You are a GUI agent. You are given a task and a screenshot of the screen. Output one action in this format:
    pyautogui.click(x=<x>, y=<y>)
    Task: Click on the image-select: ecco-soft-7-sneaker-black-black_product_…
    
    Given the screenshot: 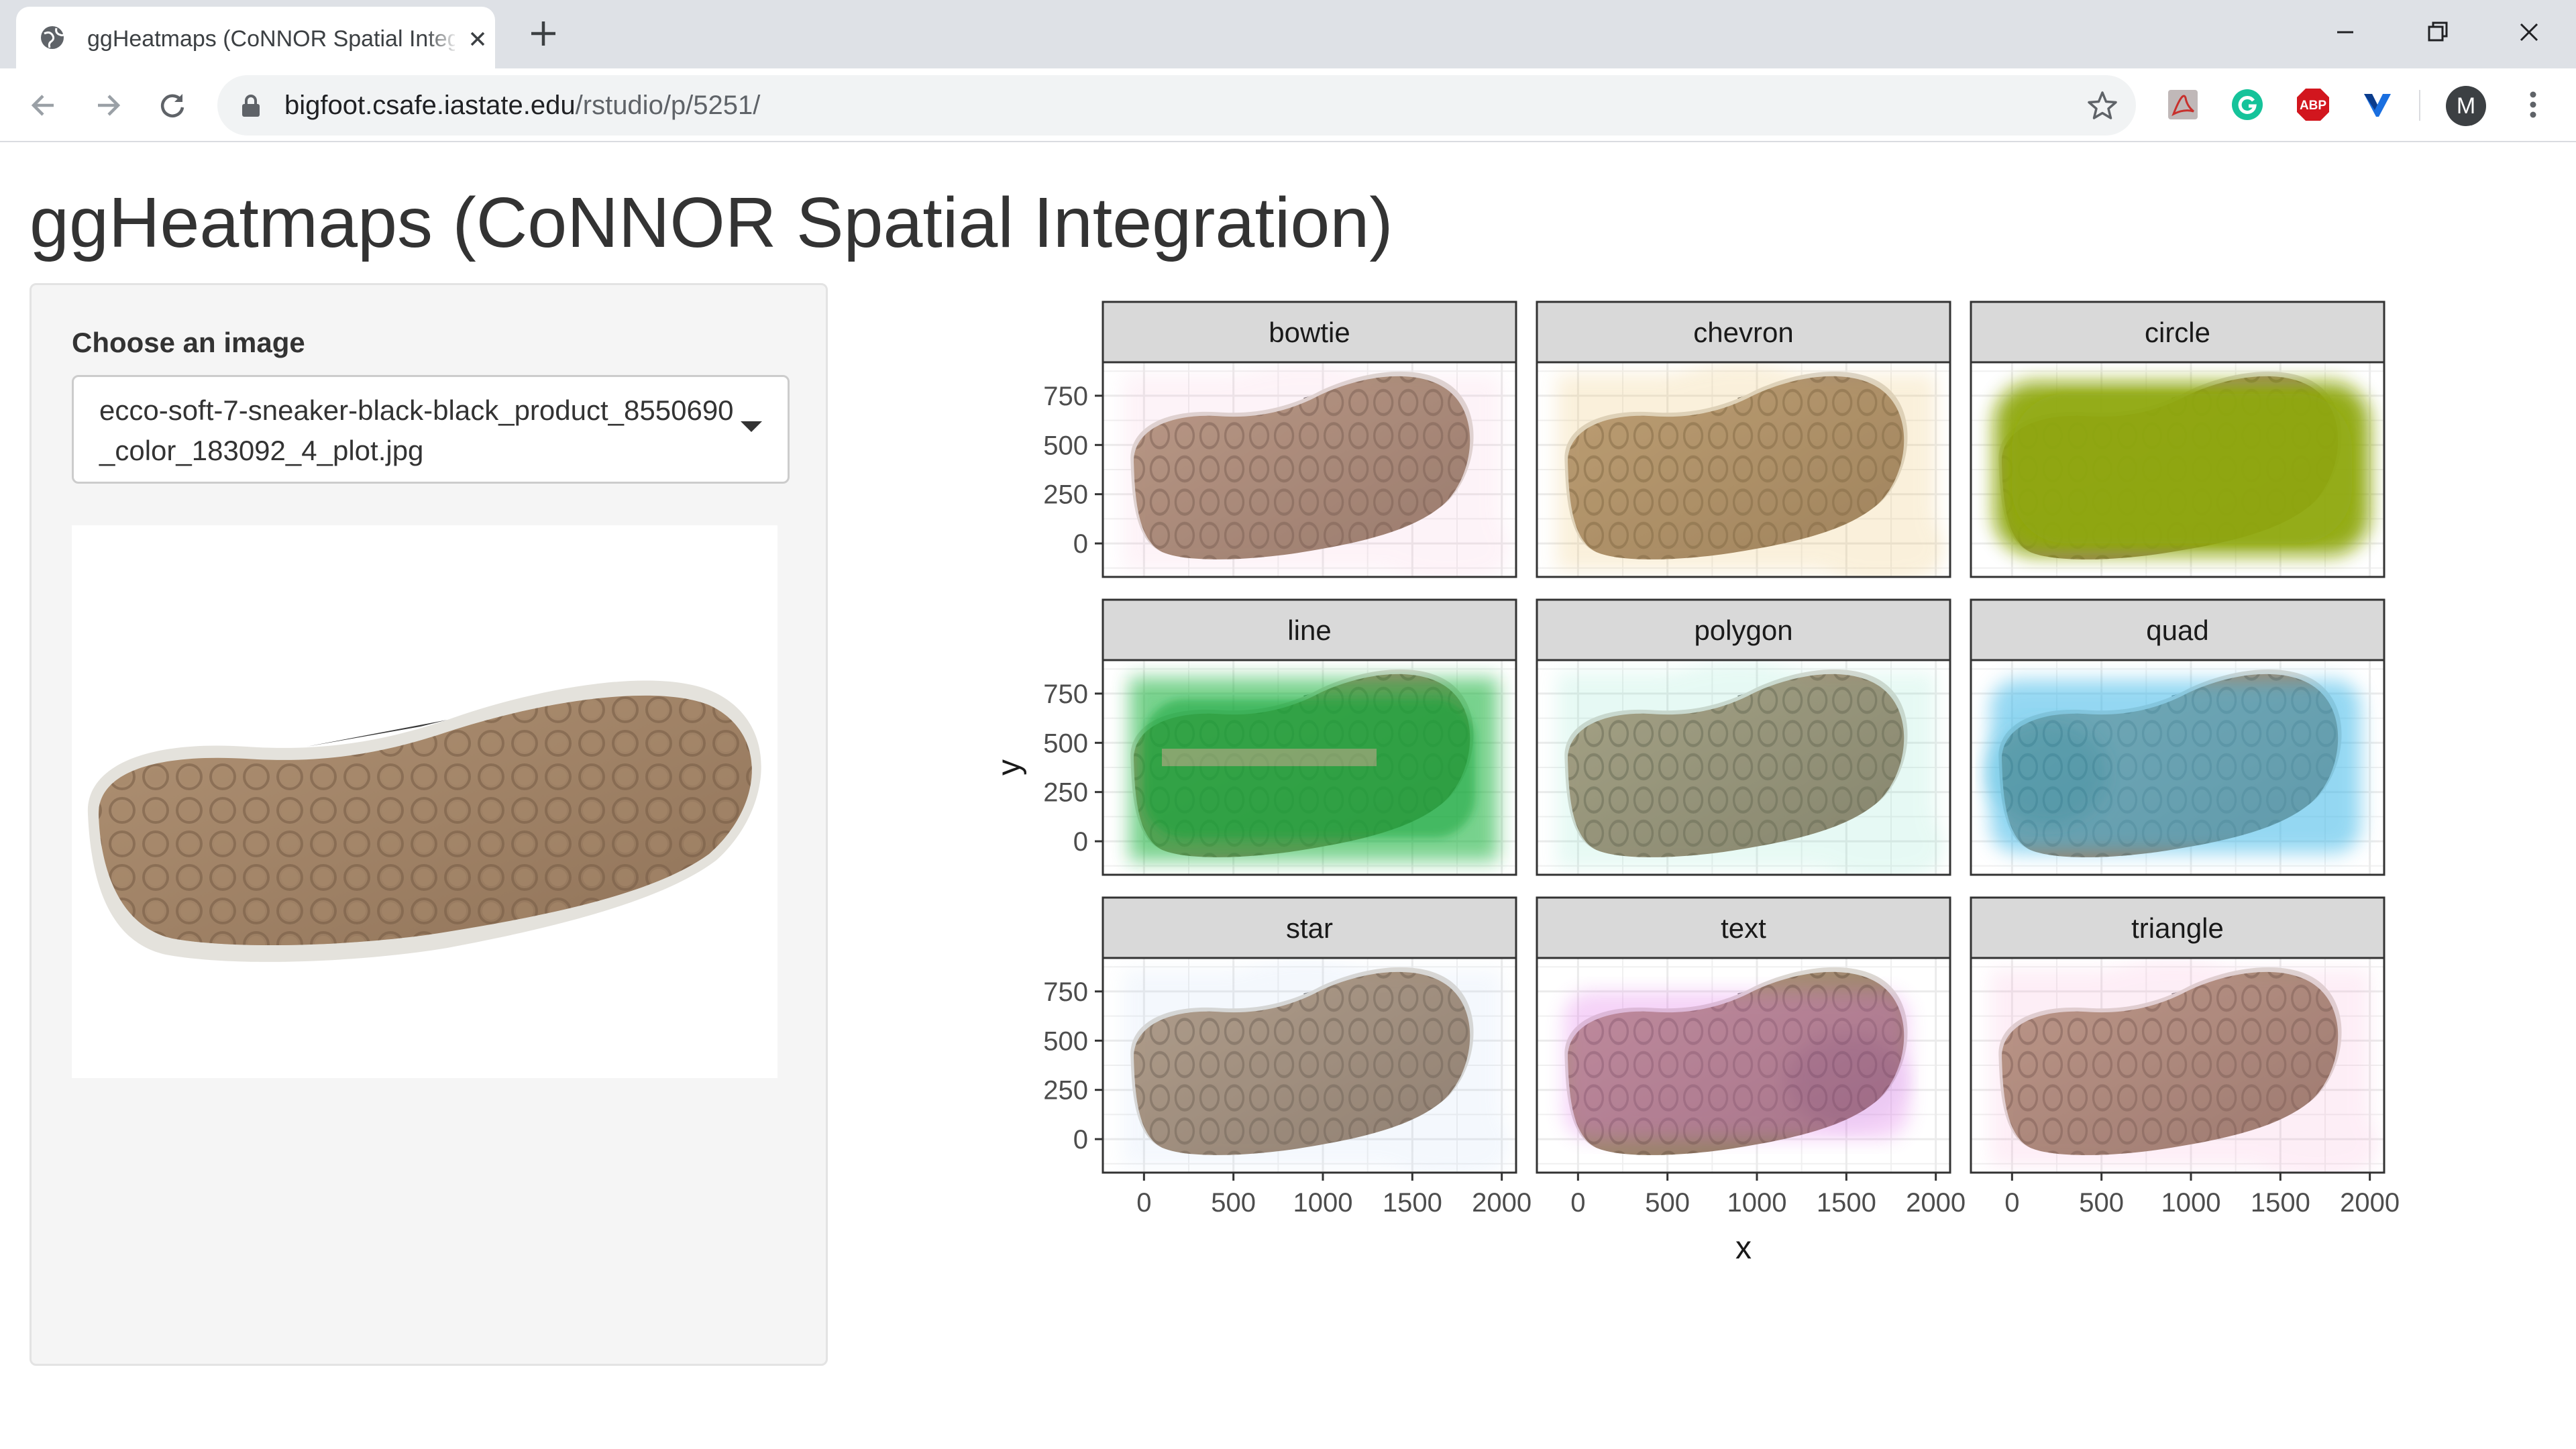 What is the action you would take?
    pyautogui.click(x=431, y=429)
    